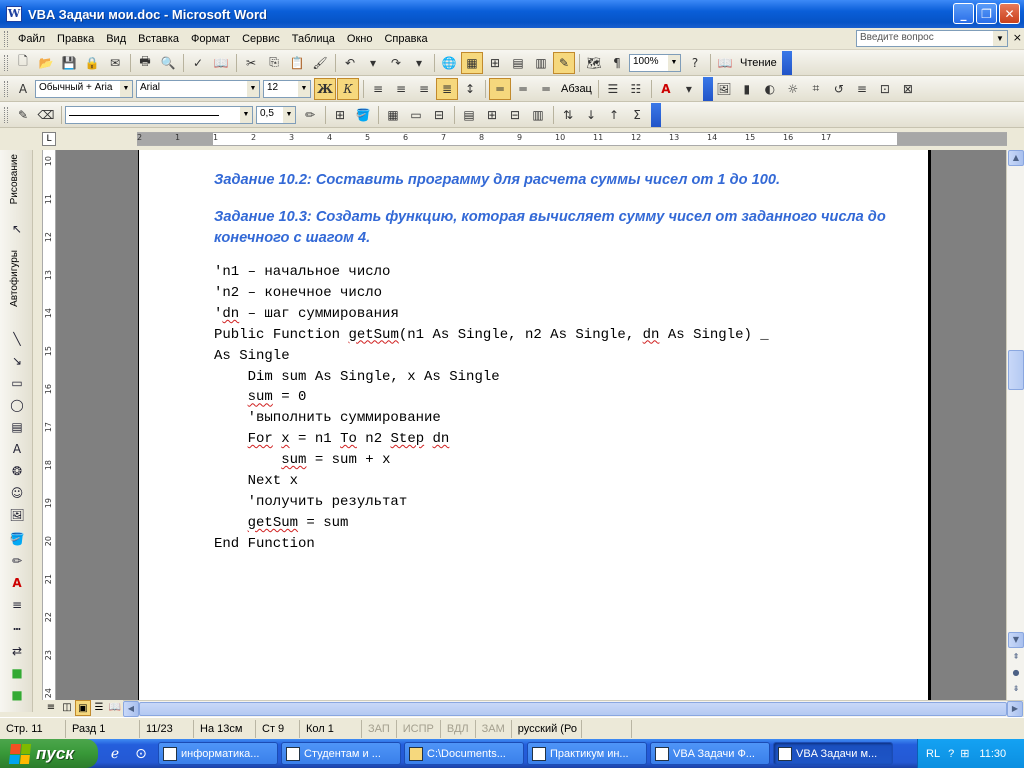 This screenshot has width=1024, height=768. What do you see at coordinates (261, 39) in the screenshot?
I see `menu-tools: Сервис` at bounding box center [261, 39].